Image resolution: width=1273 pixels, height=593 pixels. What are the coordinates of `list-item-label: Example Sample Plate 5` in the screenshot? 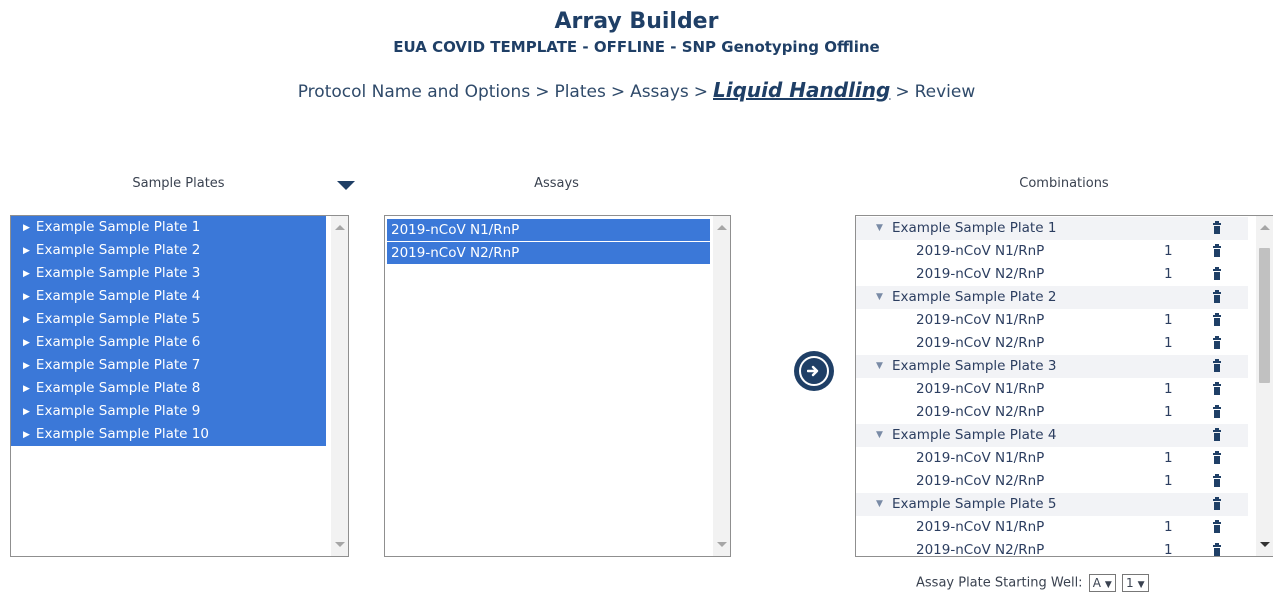 It's located at (118, 319).